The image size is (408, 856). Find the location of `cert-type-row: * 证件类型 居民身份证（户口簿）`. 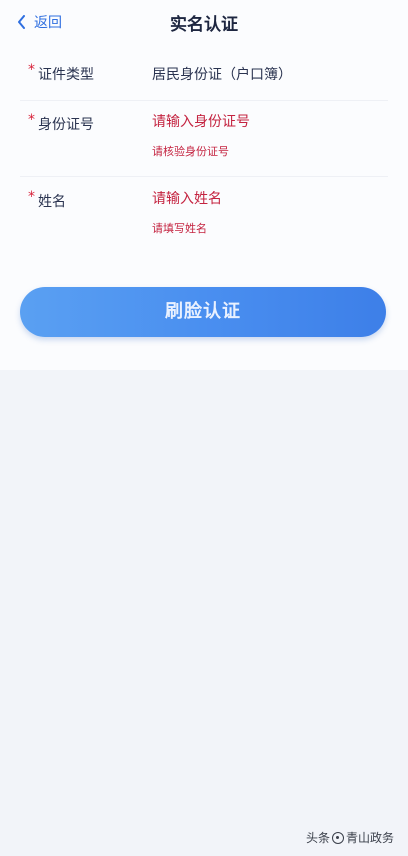

cert-type-row: * 证件类型 居民身份证（户口簿） is located at coordinates (204, 77).